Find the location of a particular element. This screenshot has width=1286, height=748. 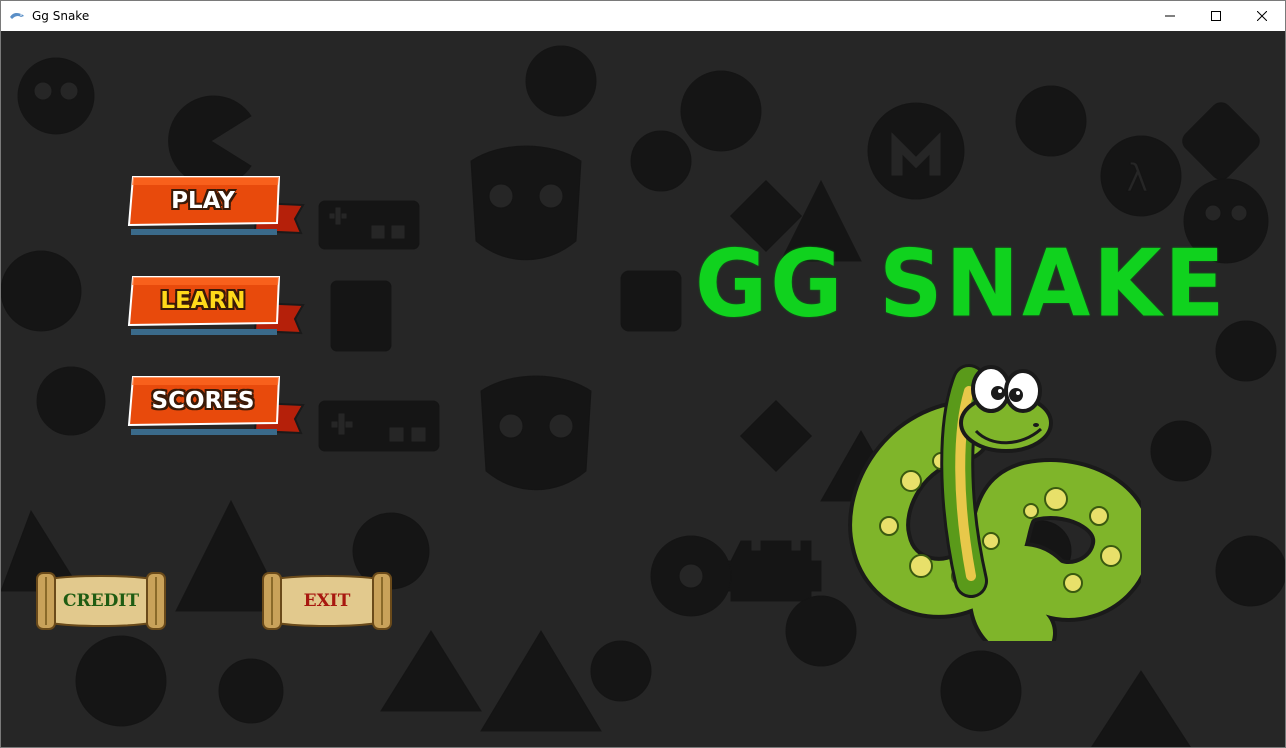

maximize-button is located at coordinates (1216, 16).